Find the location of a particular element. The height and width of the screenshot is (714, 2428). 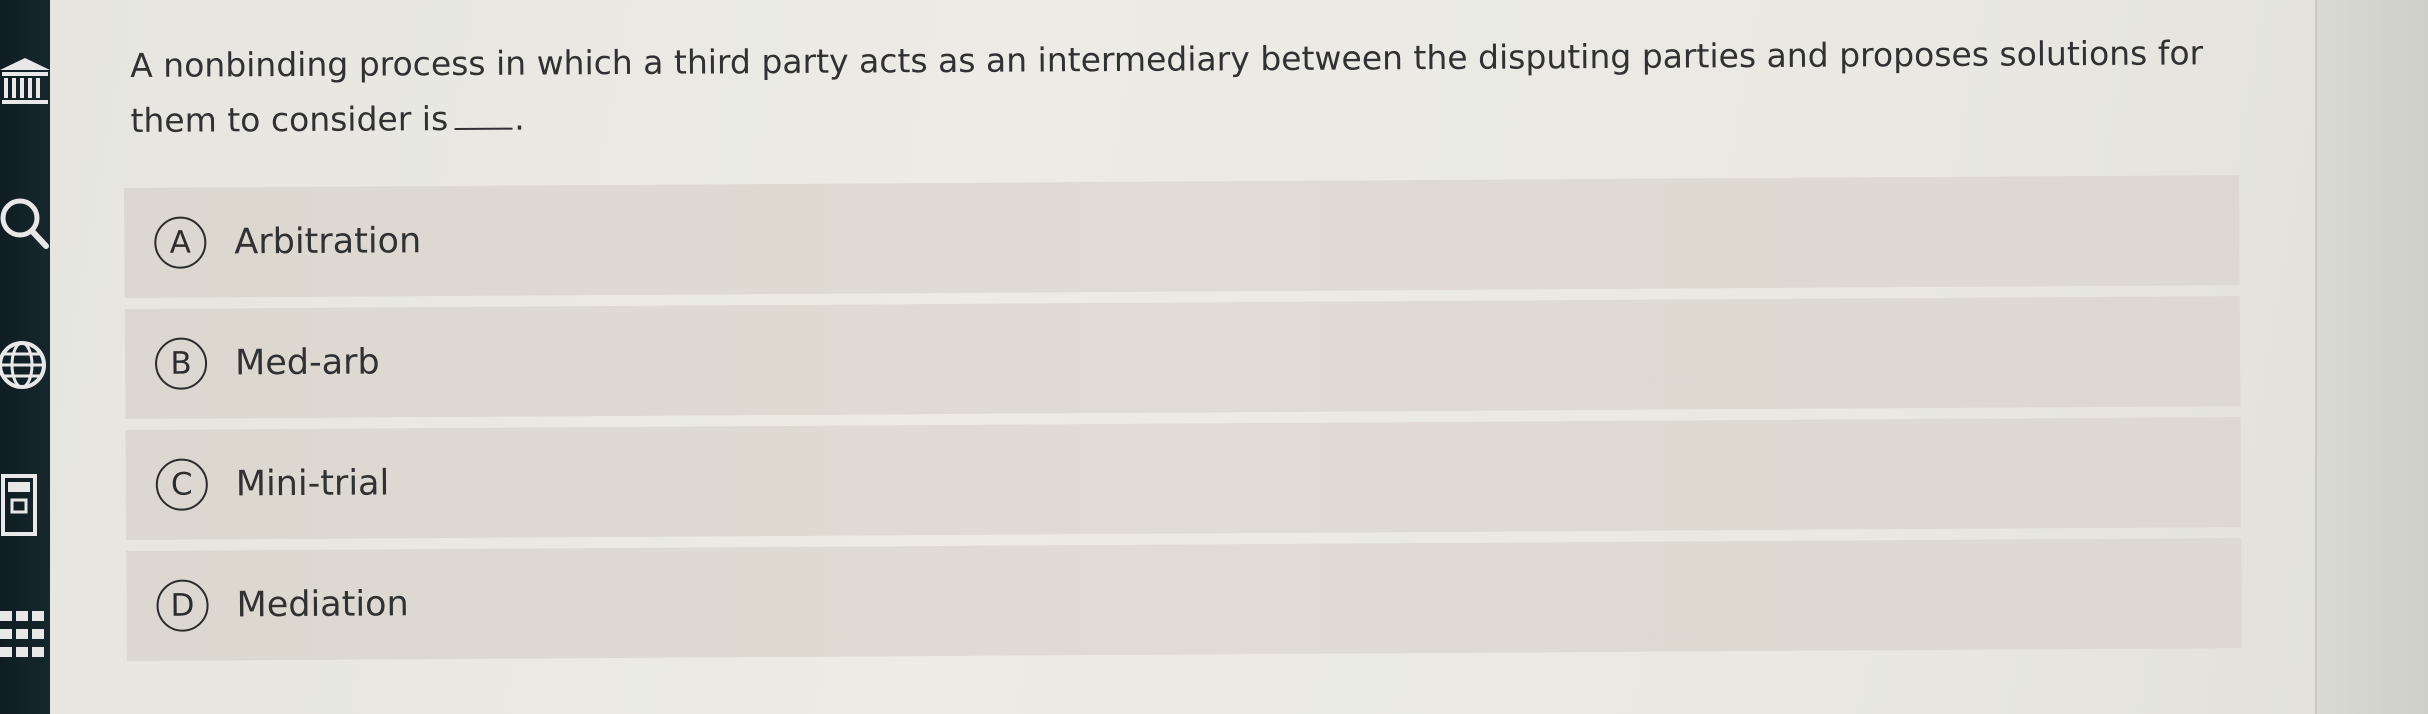

option-letter-badge: B is located at coordinates (181, 363).